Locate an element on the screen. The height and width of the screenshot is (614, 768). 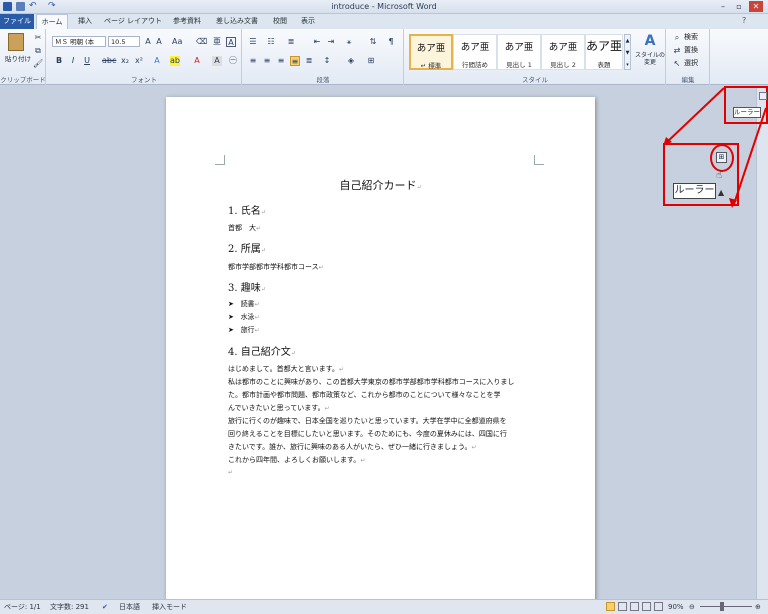
ruler-tooltip-small: ルーラー is located at coordinates (747, 112).